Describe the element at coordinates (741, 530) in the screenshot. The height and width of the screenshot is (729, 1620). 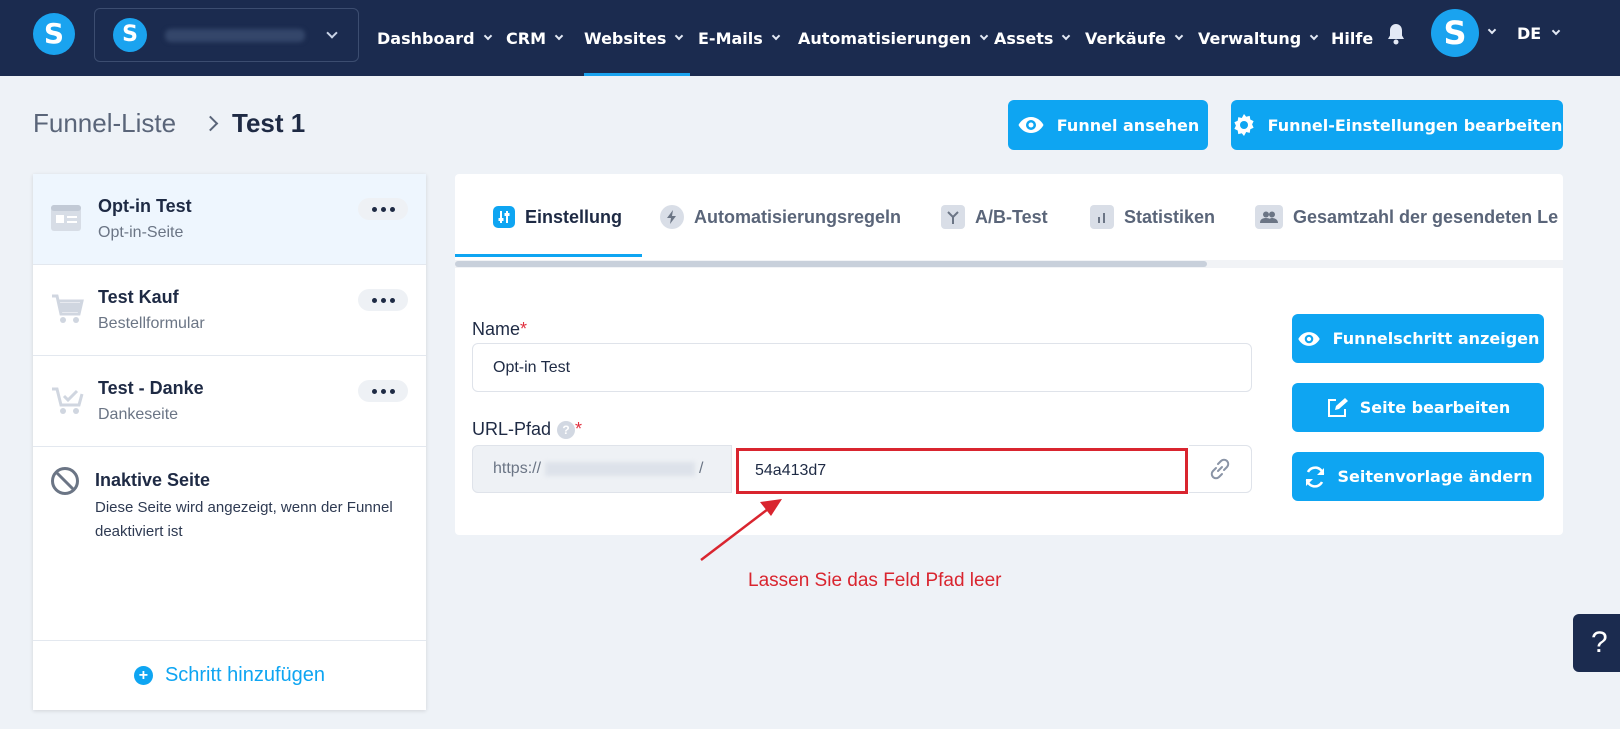
I see `annotation-arrow` at that location.